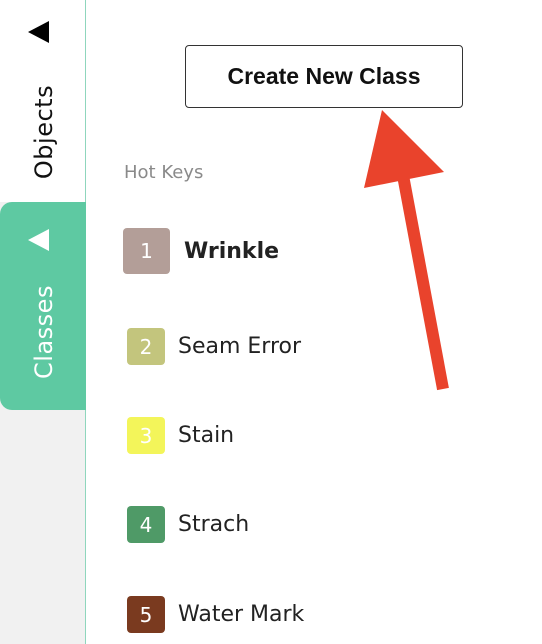 This screenshot has height=644, width=542. I want to click on tab-objects: Objects, so click(43, 101).